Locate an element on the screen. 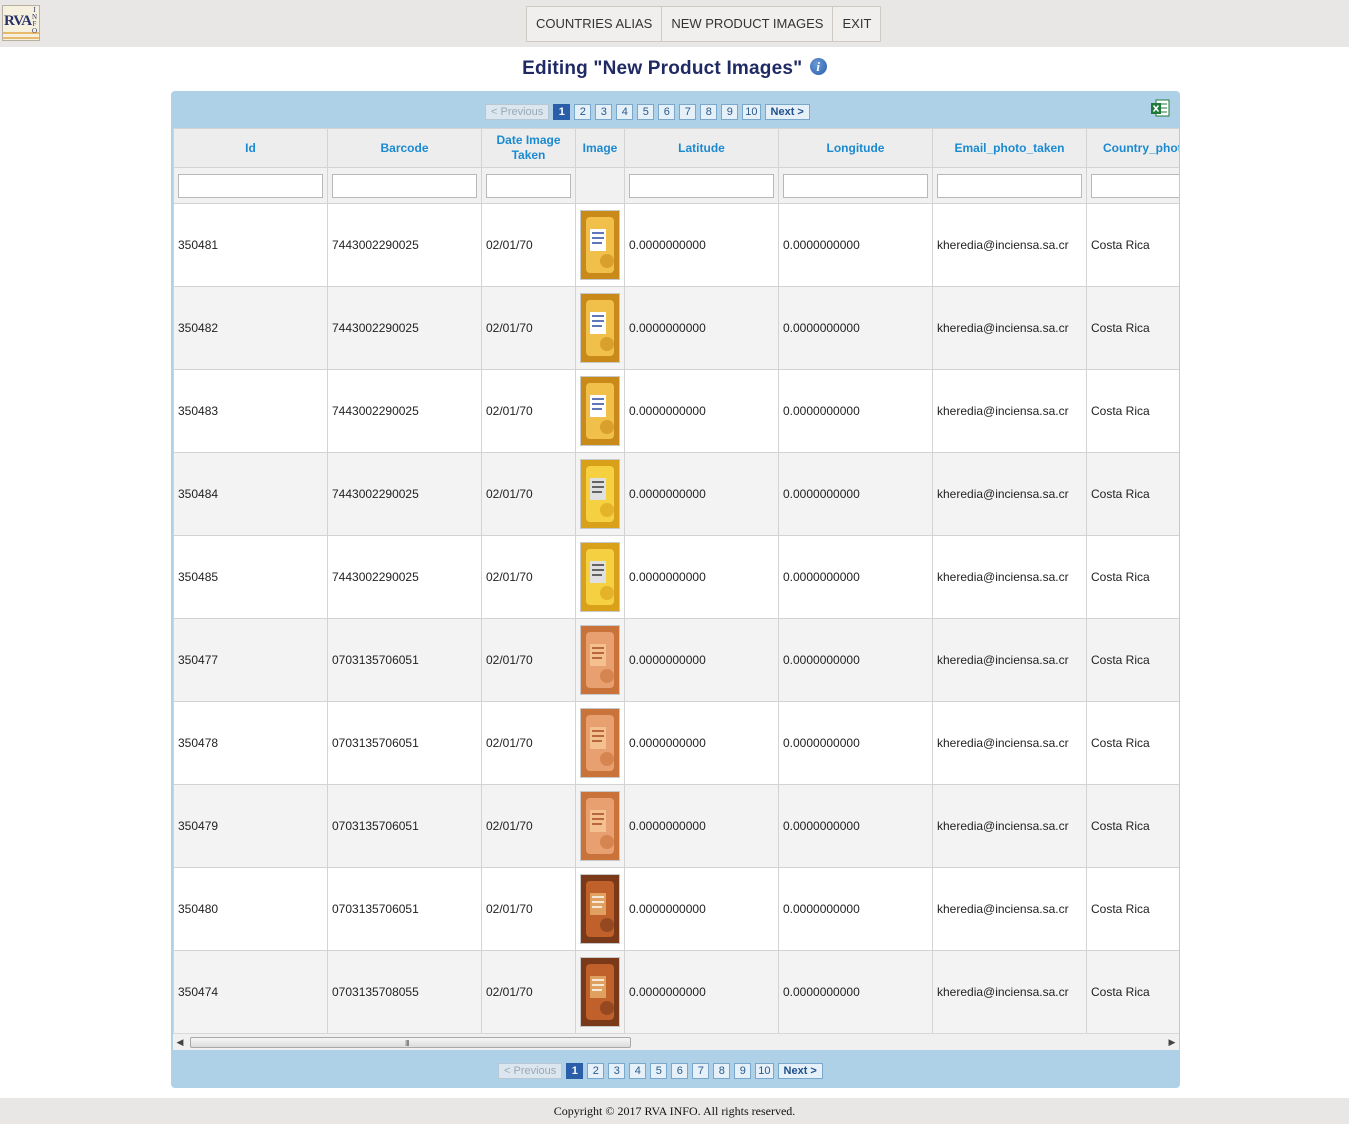 The height and width of the screenshot is (1124, 1349). column-header-latitude: Latitude is located at coordinates (701, 148).